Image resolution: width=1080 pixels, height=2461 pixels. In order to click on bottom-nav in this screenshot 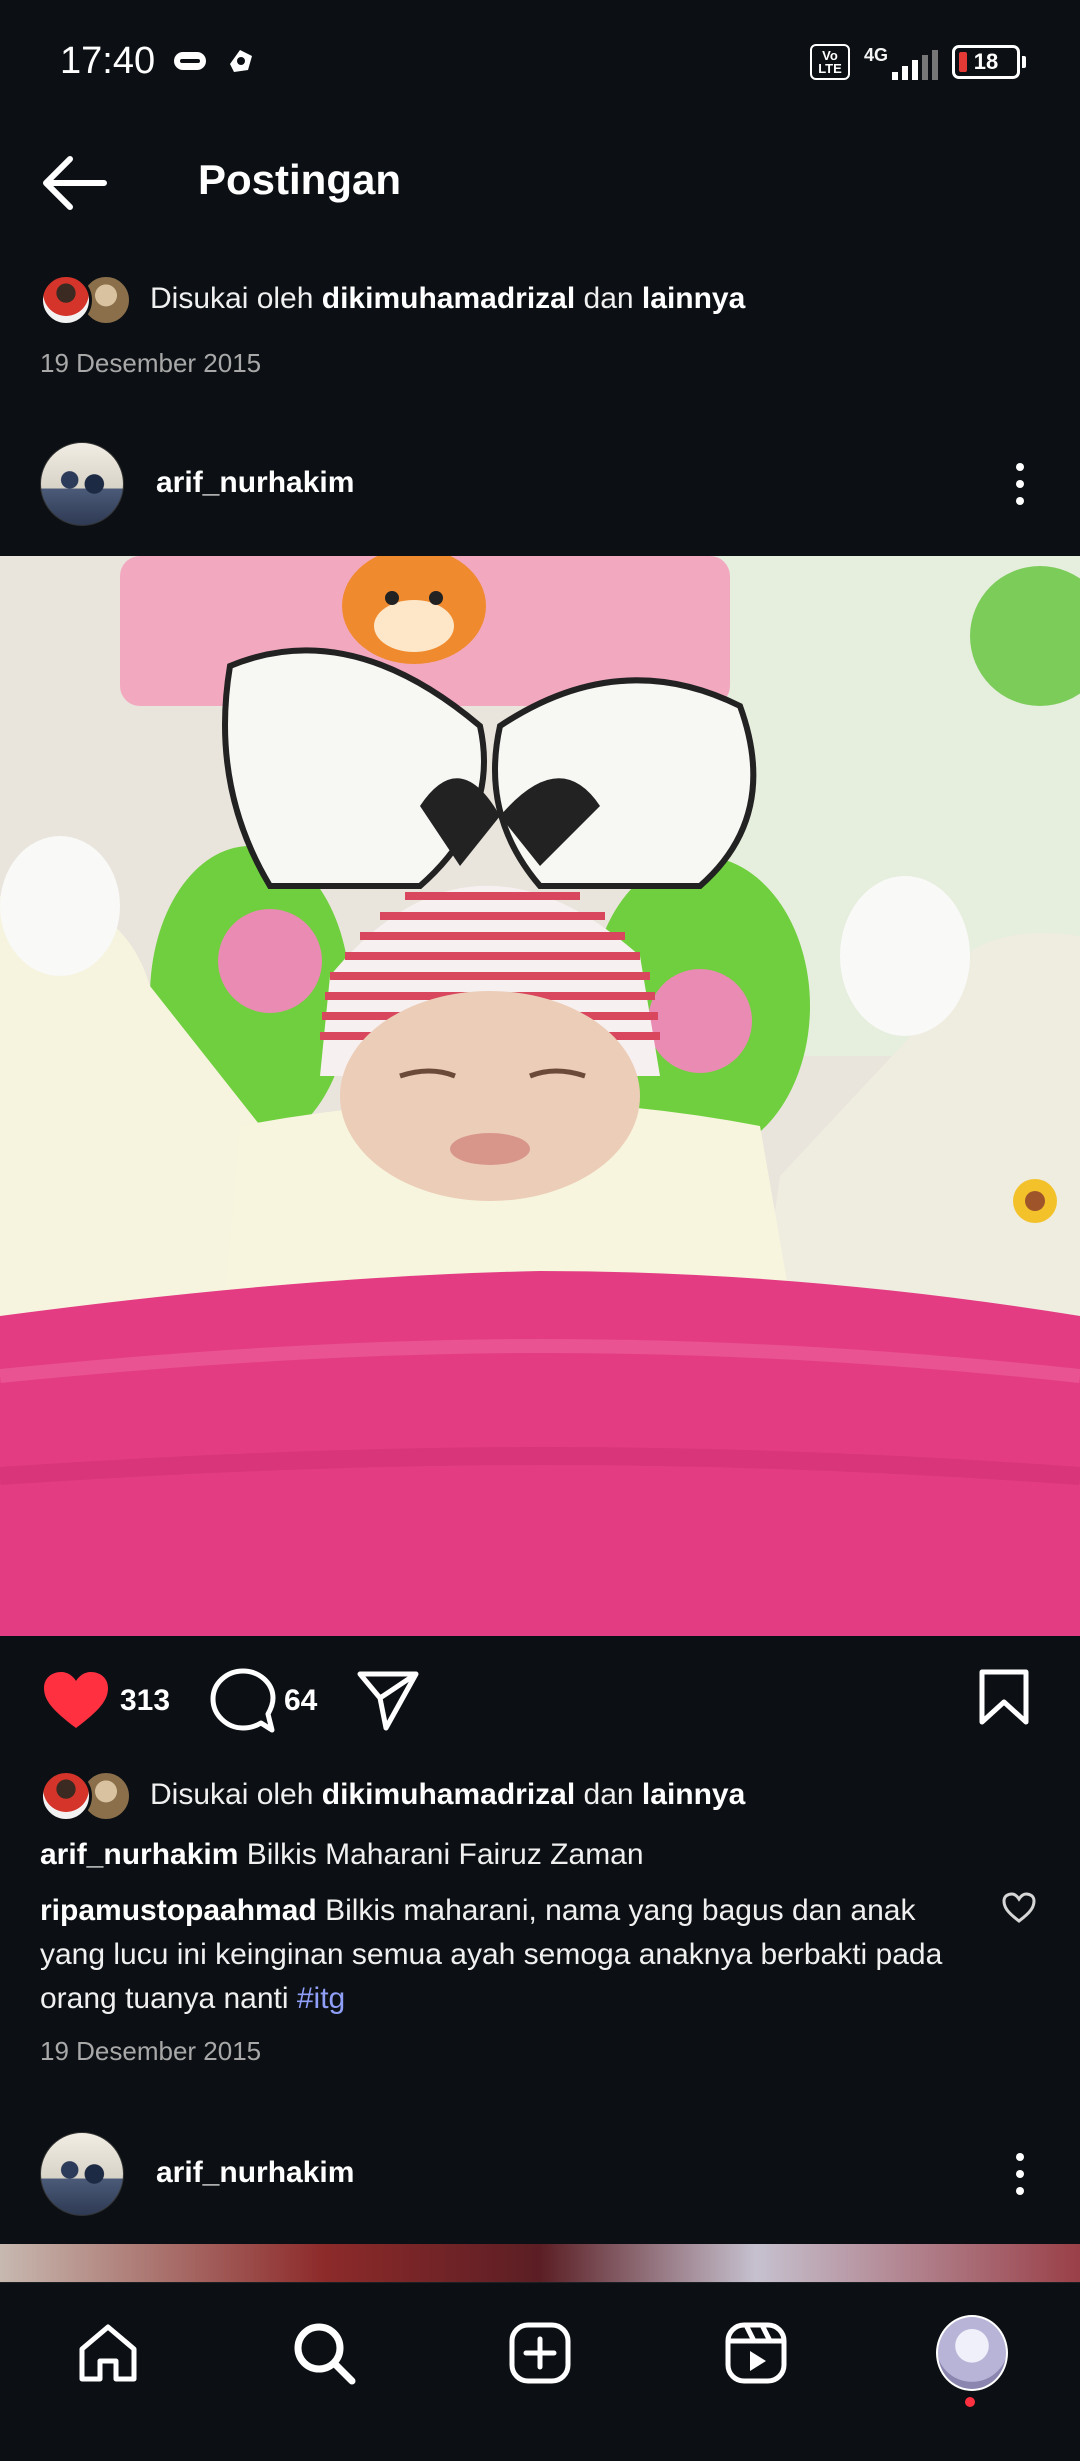, I will do `click(540, 2371)`.